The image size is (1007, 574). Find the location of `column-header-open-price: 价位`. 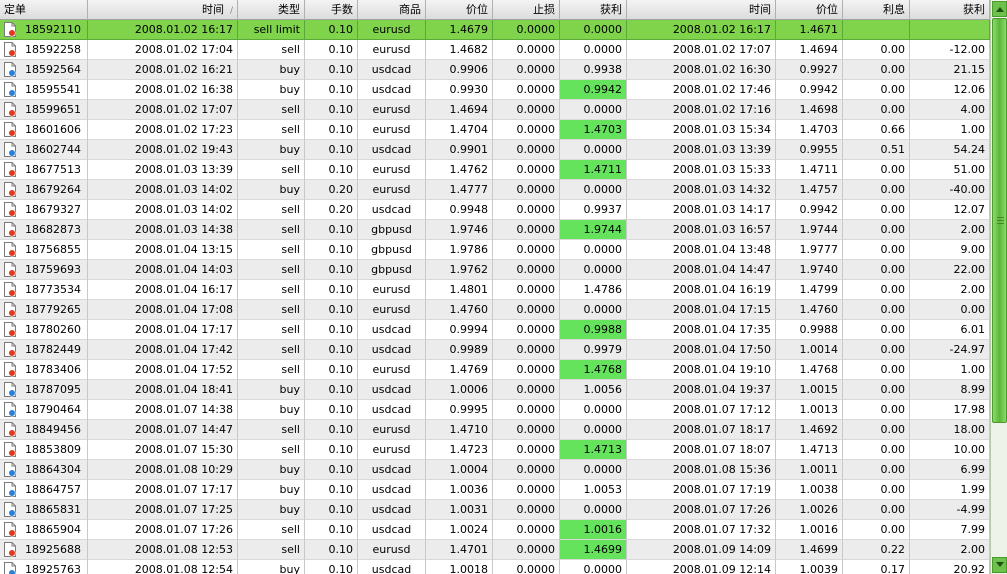

column-header-open-price: 价位 is located at coordinates (459, 10).